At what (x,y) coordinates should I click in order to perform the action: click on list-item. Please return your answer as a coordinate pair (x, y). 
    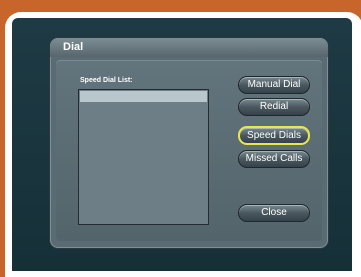
    Looking at the image, I should click on (143, 96).